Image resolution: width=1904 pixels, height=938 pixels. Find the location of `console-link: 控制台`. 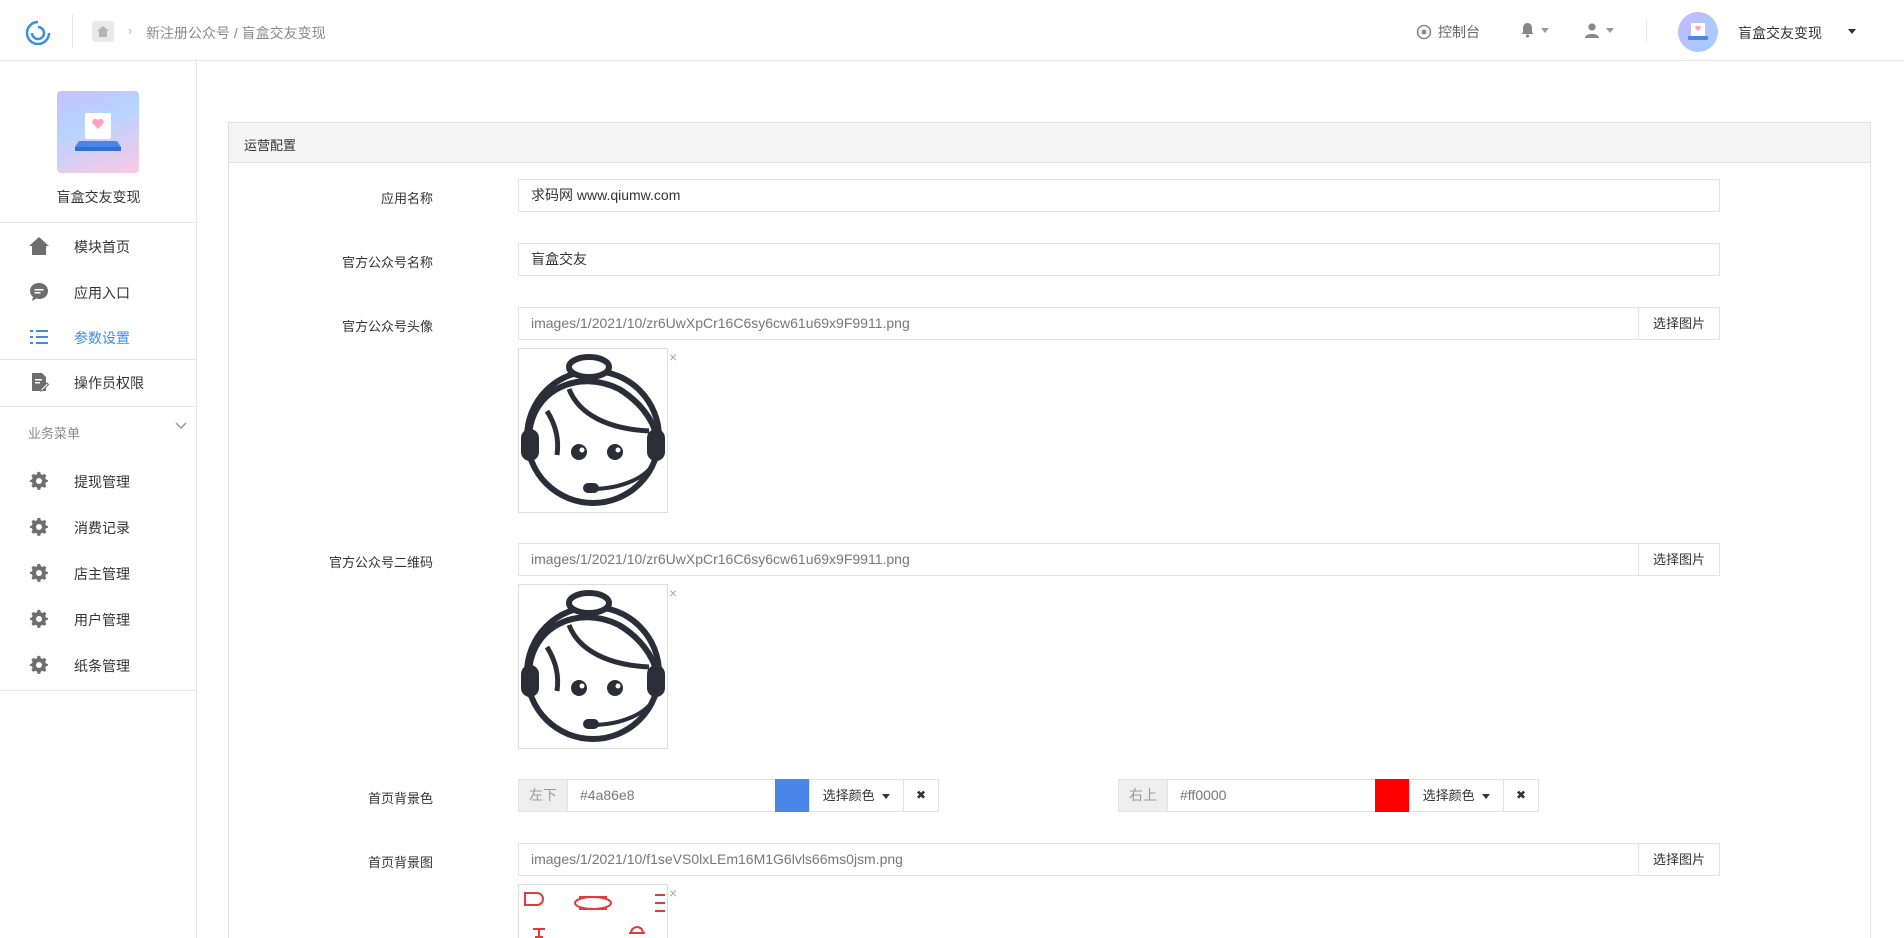

console-link: 控制台 is located at coordinates (1448, 32).